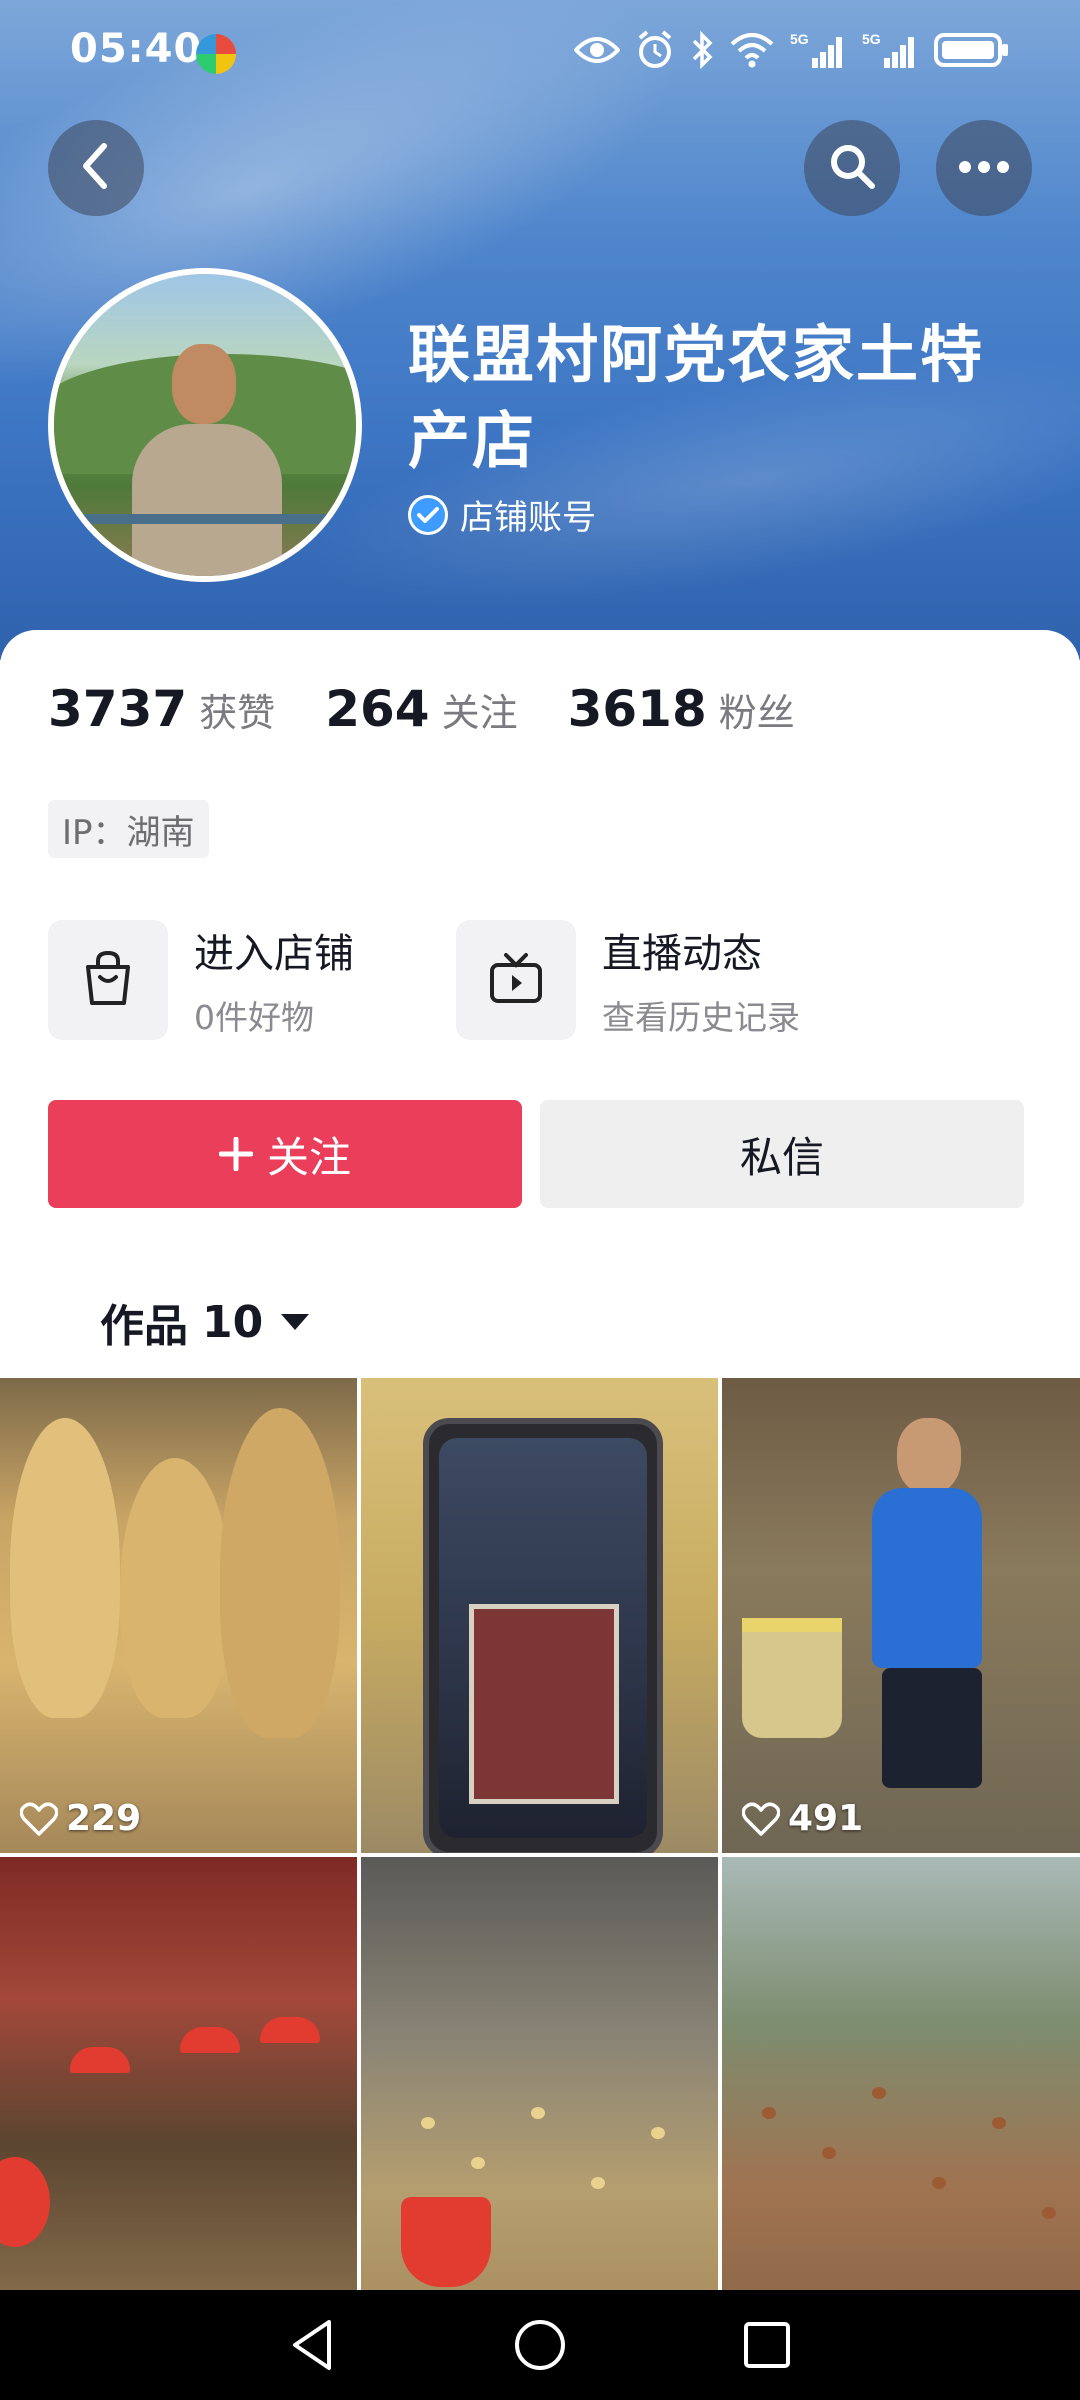 The height and width of the screenshot is (2400, 1080). I want to click on status-bar: 05:40 5G 5G, so click(540, 50).